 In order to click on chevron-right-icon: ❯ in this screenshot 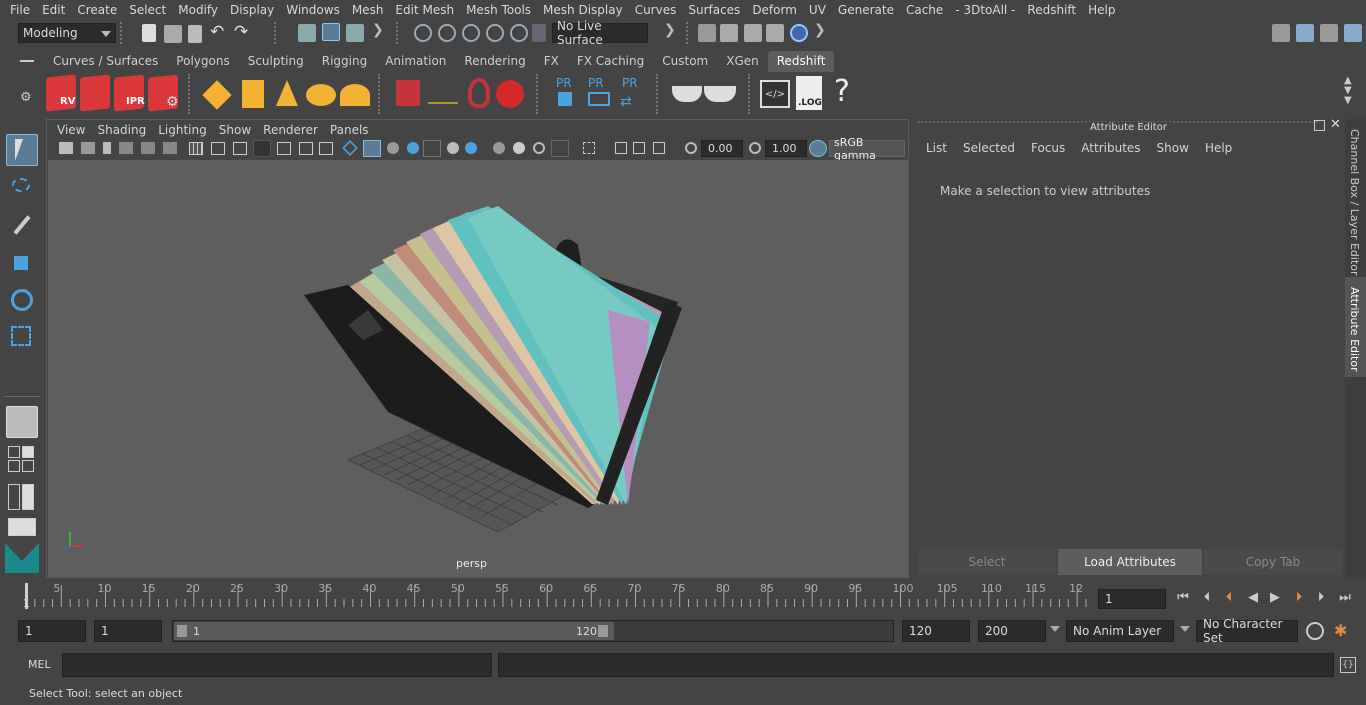, I will do `click(670, 30)`.